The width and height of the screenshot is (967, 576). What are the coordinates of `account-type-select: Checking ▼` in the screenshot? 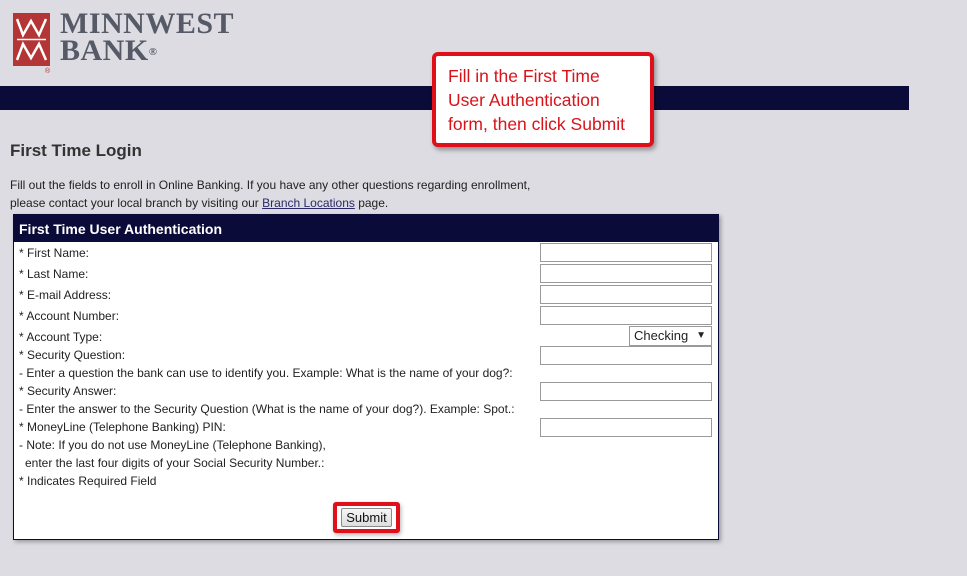 It's located at (670, 336).